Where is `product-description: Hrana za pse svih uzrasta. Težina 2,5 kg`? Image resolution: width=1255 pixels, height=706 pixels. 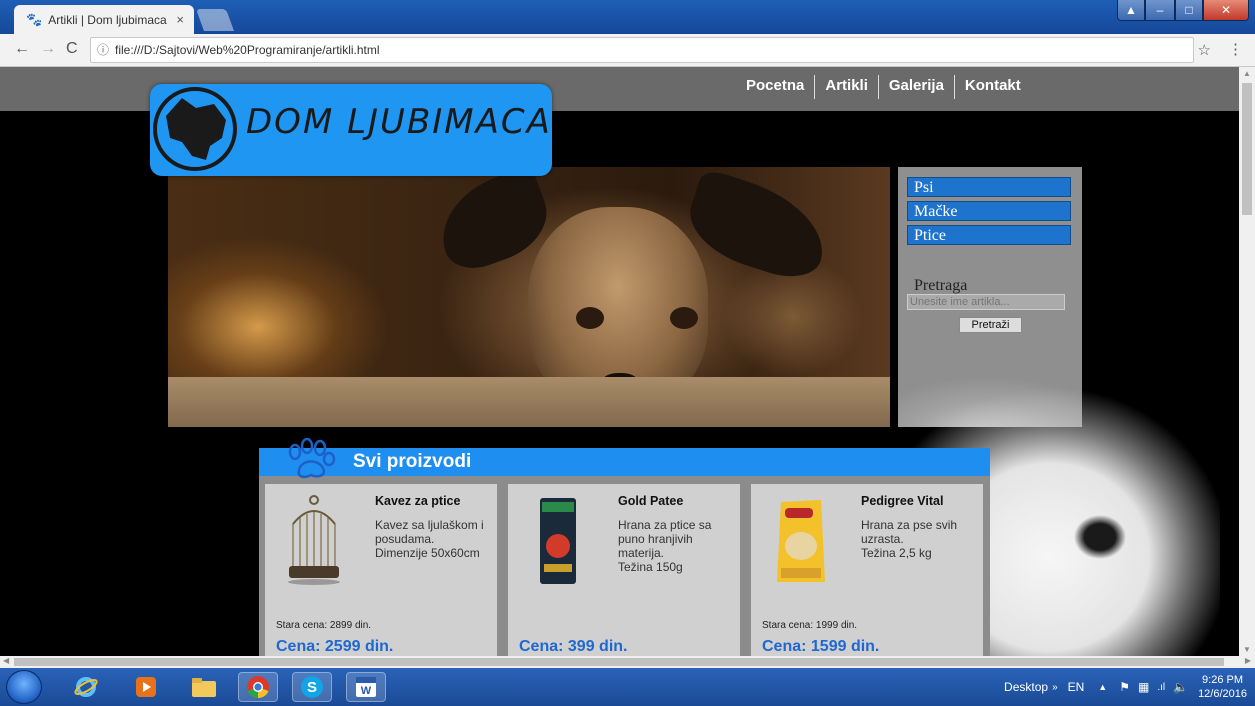
product-description: Hrana za pse svih uzrasta. Težina 2,5 kg is located at coordinates (909, 539).